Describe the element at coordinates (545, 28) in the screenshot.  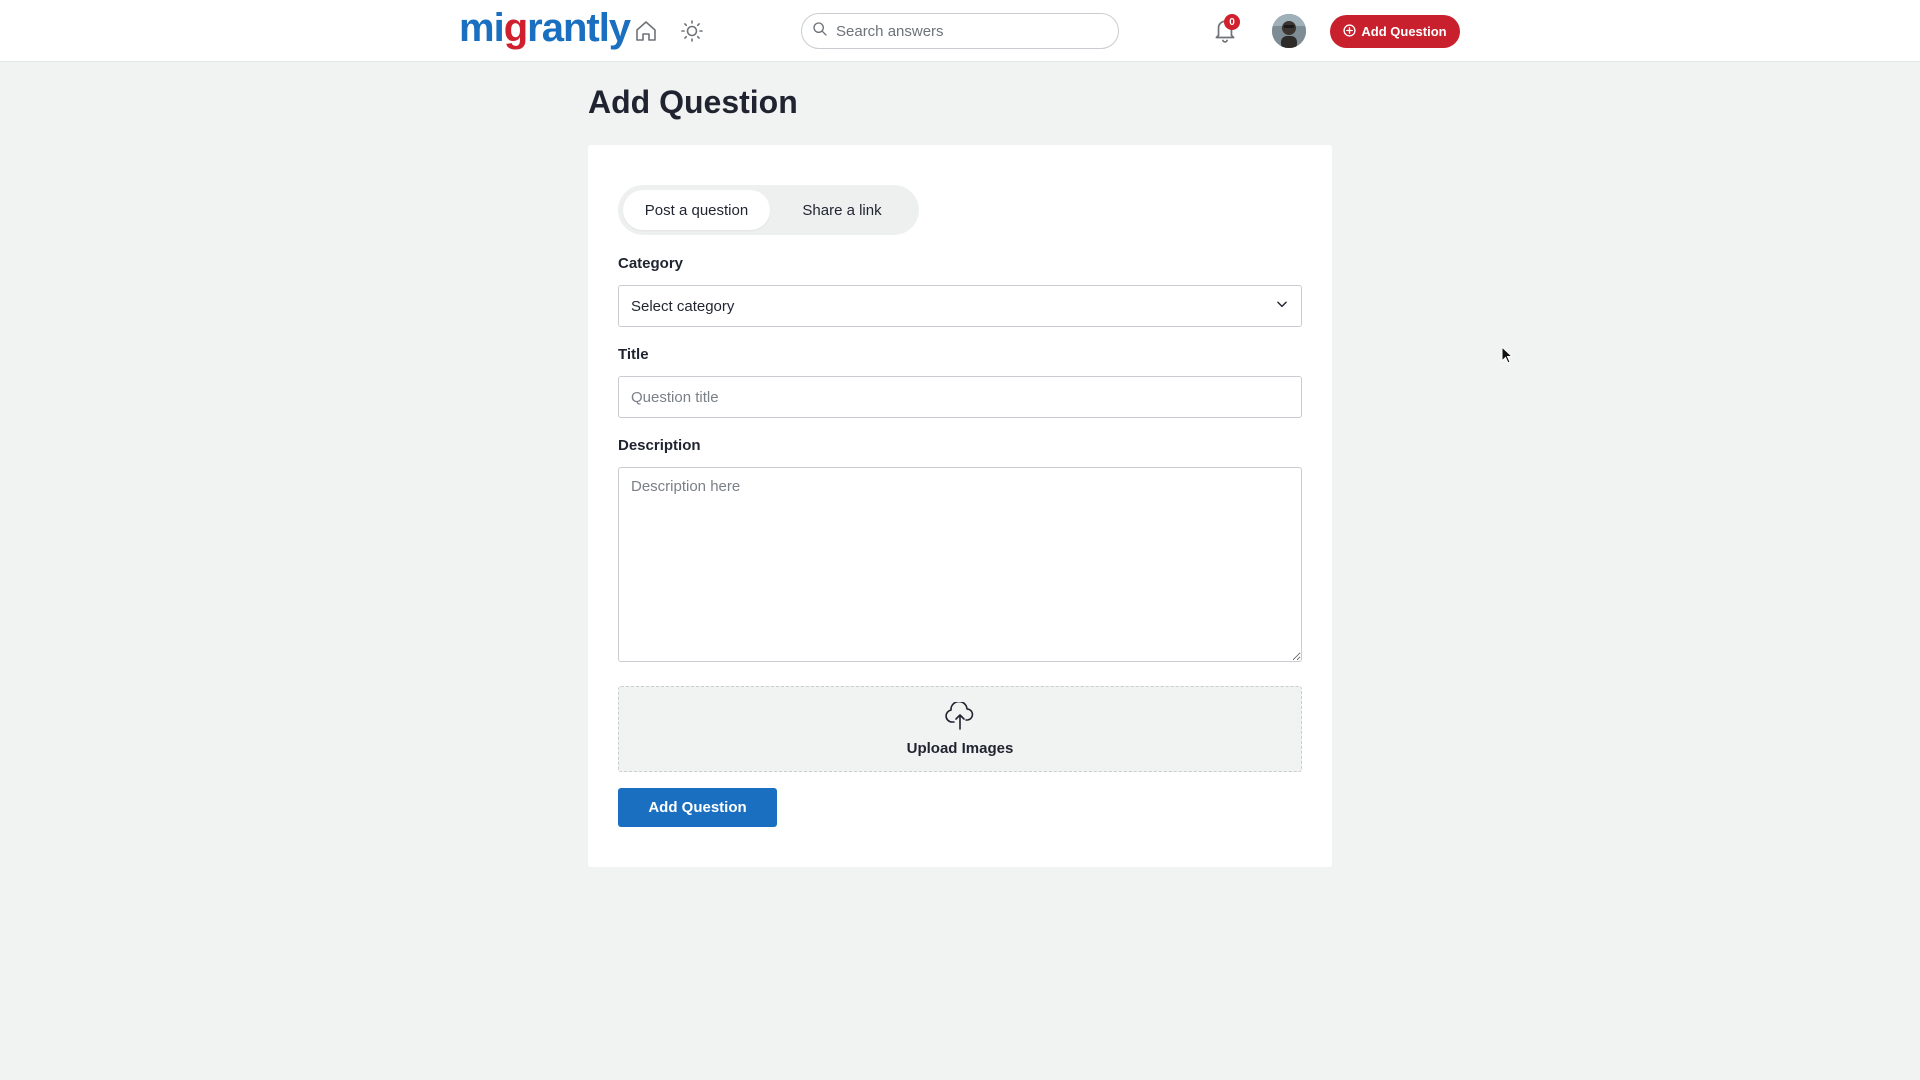
I see `migrantly-logo: migrantly` at that location.